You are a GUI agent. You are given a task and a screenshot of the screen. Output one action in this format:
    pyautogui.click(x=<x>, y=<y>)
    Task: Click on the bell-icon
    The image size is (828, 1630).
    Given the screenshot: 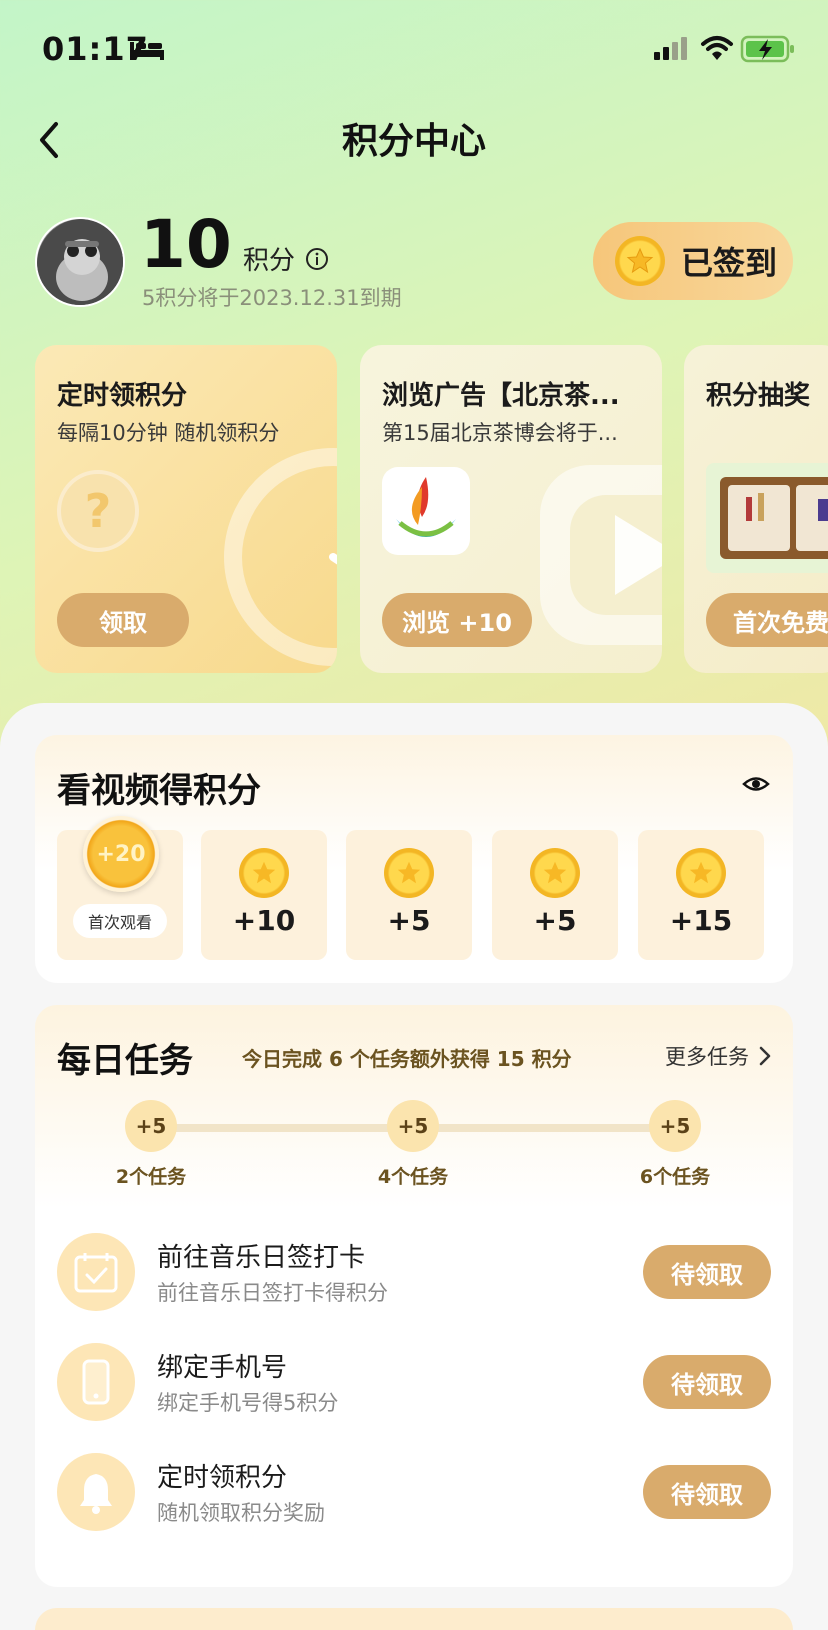 What is the action you would take?
    pyautogui.click(x=96, y=1492)
    